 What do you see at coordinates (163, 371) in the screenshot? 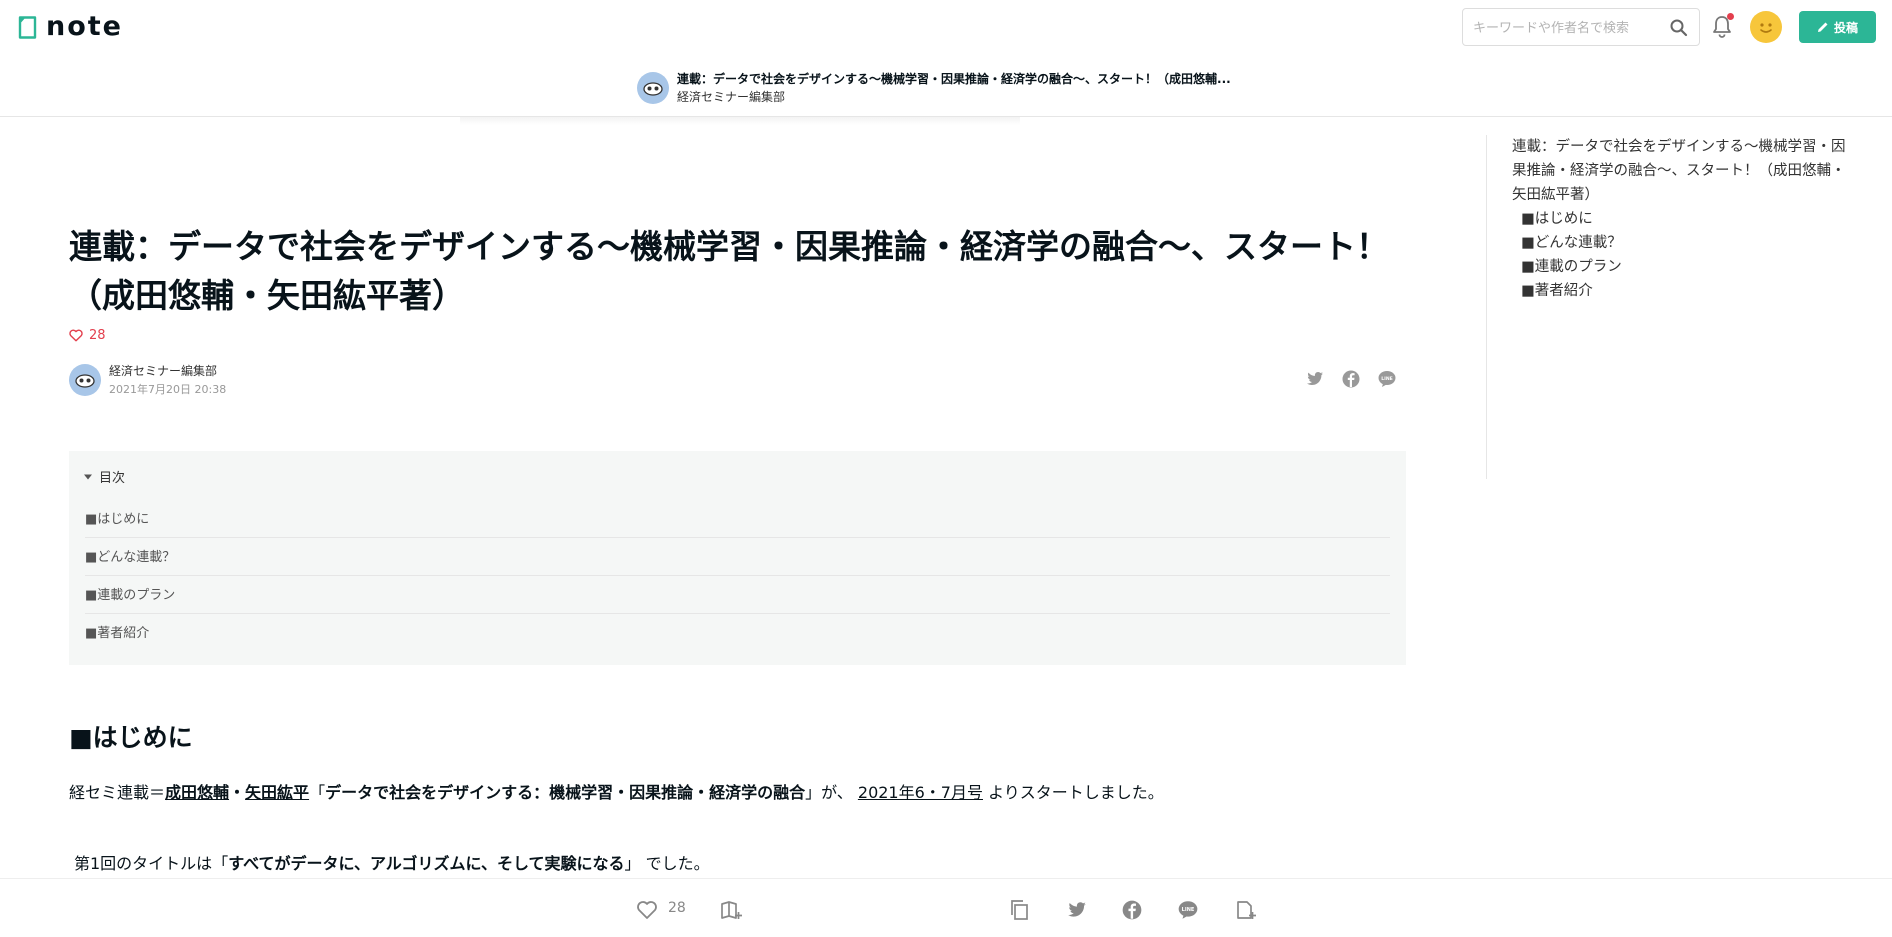
I see `author-name: 経済セミナー編集部` at bounding box center [163, 371].